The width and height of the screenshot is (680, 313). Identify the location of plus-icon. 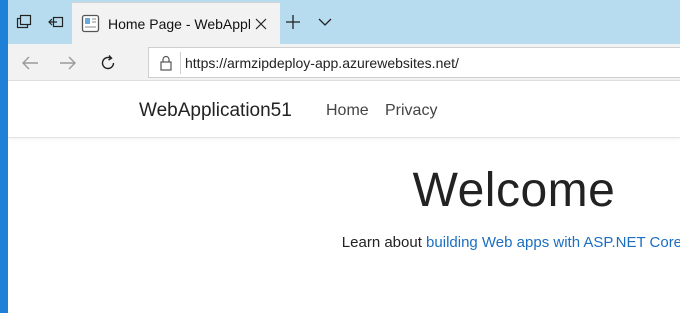
(293, 22).